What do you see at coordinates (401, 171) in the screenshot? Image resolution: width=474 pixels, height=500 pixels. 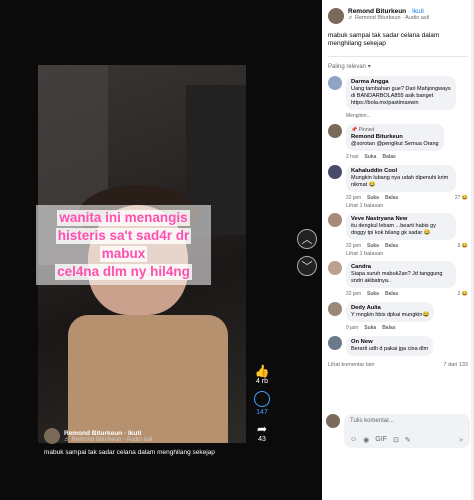 I see `comment-author: Kahaluddin Cool` at bounding box center [401, 171].